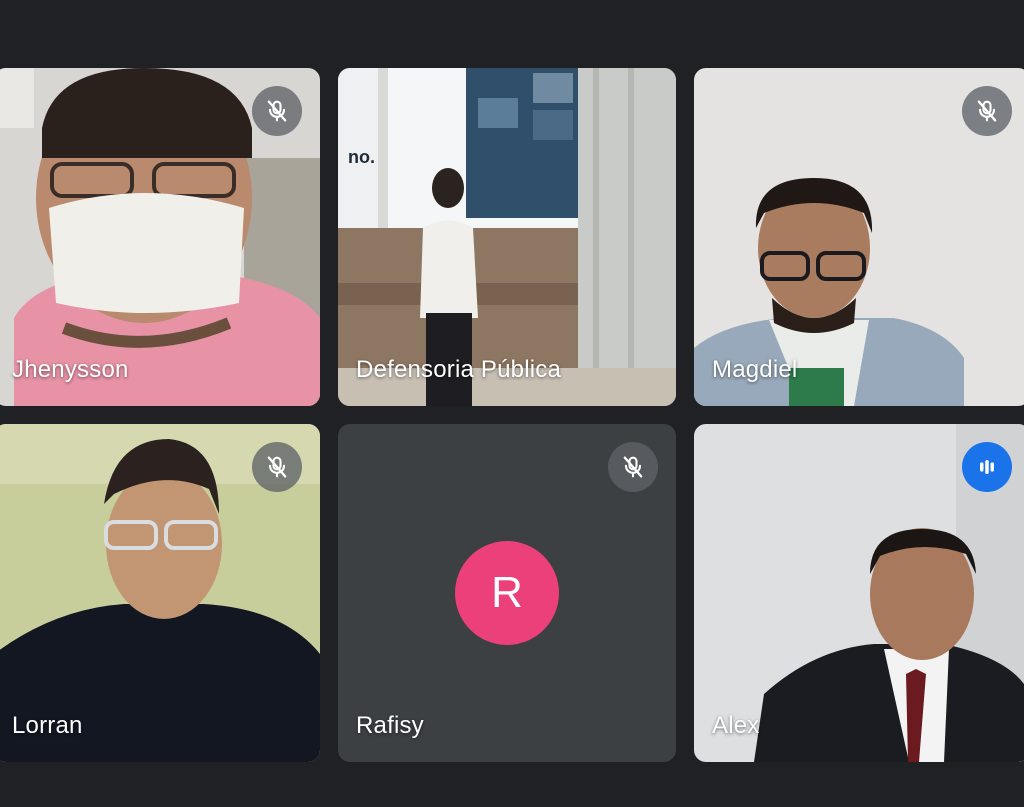 This screenshot has width=1024, height=807. I want to click on svg-text: no., so click(361, 157).